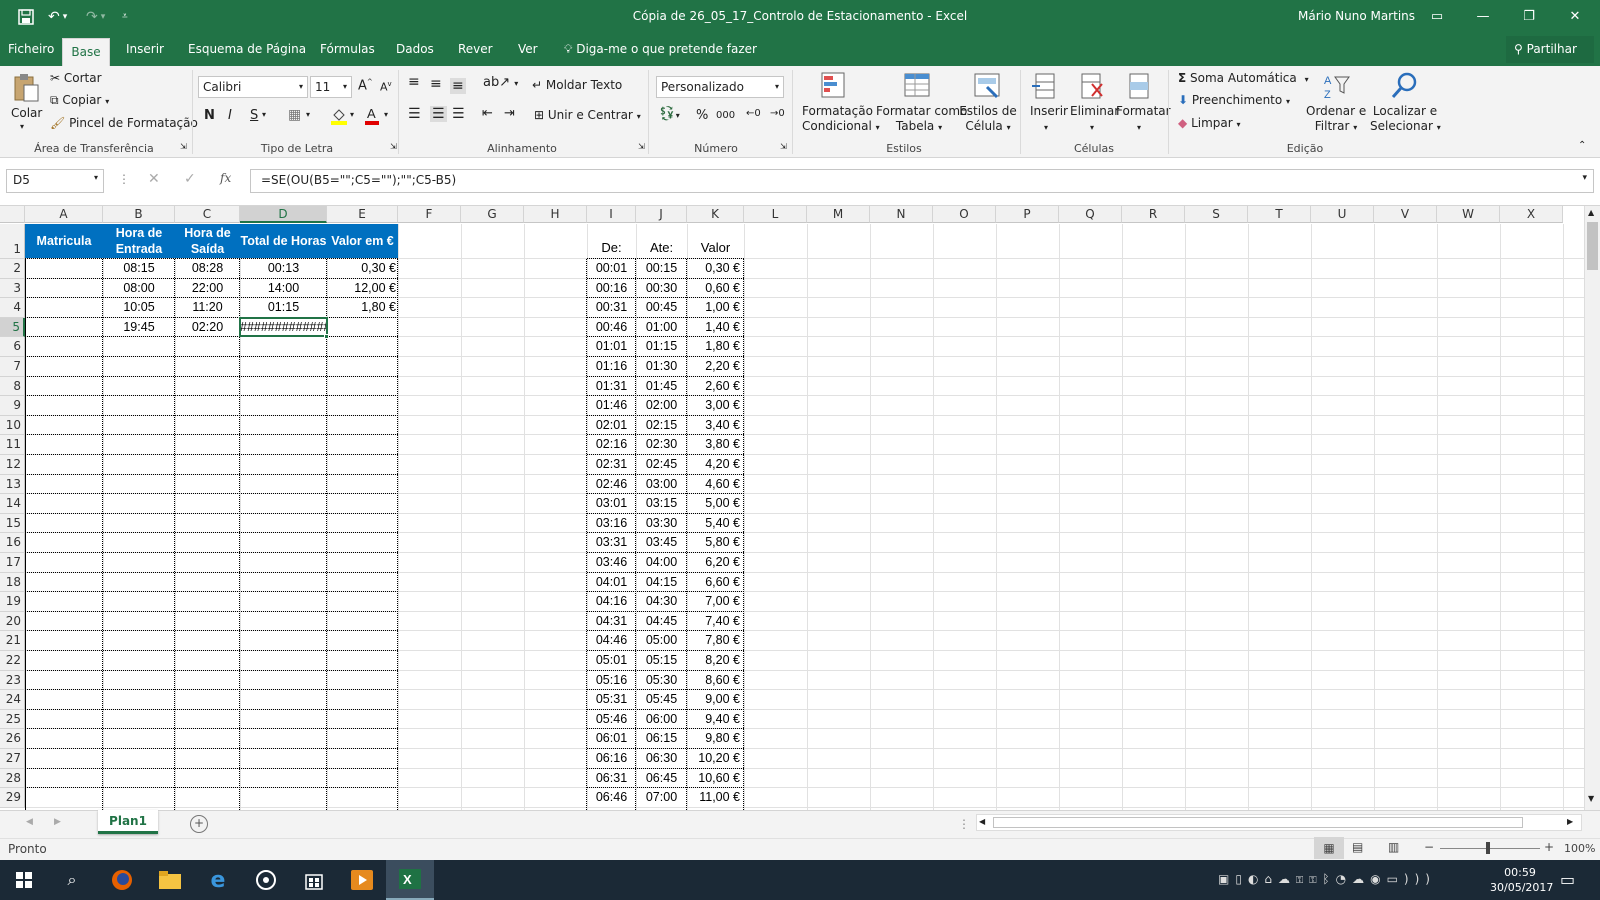 The height and width of the screenshot is (900, 1600). I want to click on price-cell-i12: 02:31, so click(611, 465).